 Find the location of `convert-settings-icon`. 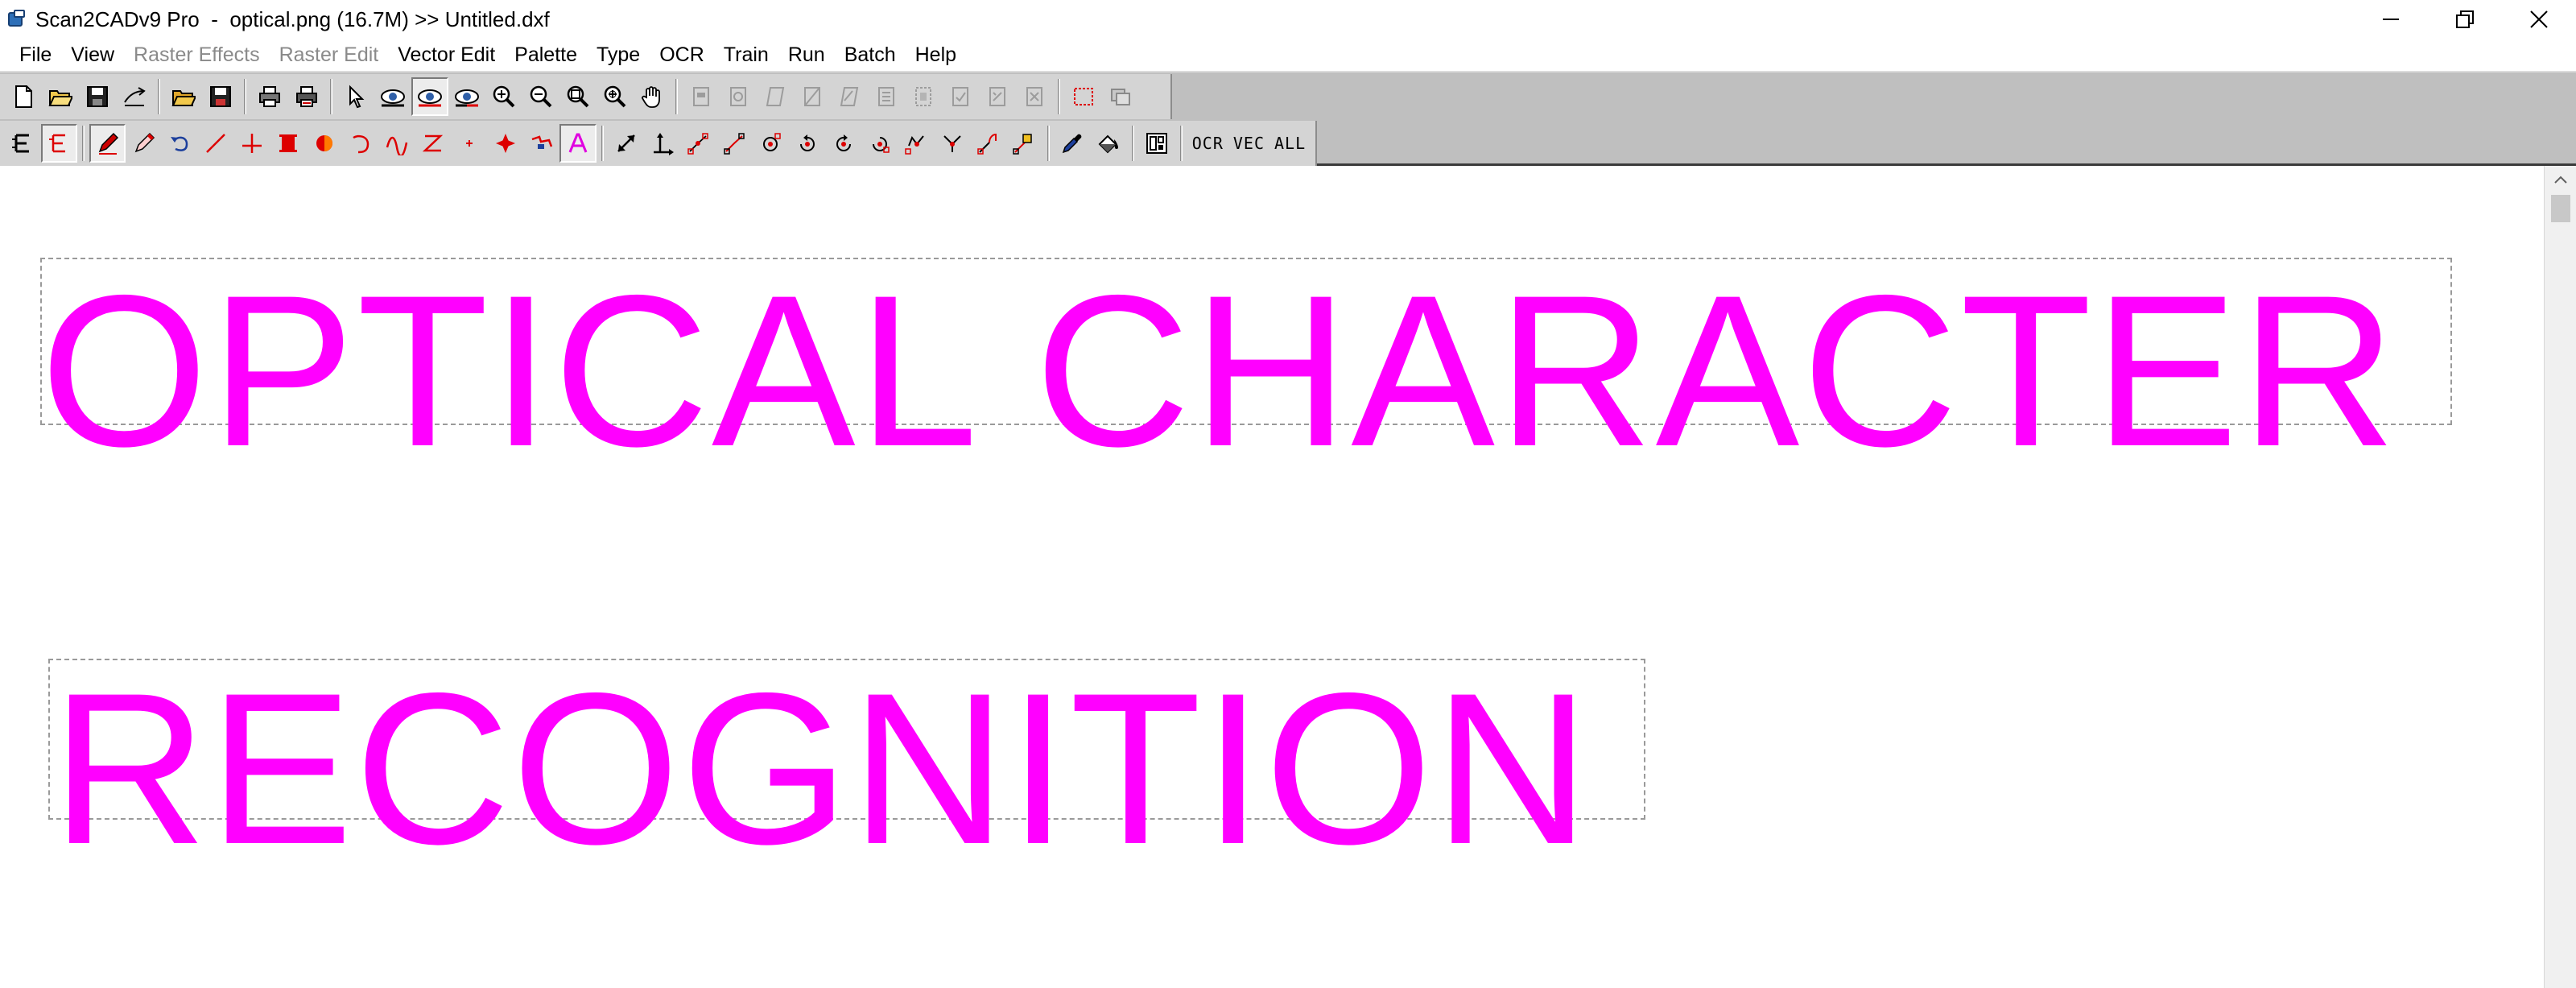

convert-settings-icon is located at coordinates (1157, 143).